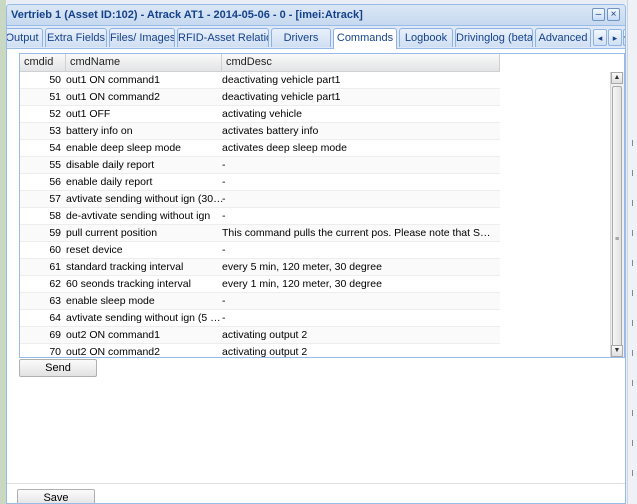 Image resolution: width=637 pixels, height=504 pixels. I want to click on table-row: 70 out2 ON command2 activating output 2, so click(260, 351).